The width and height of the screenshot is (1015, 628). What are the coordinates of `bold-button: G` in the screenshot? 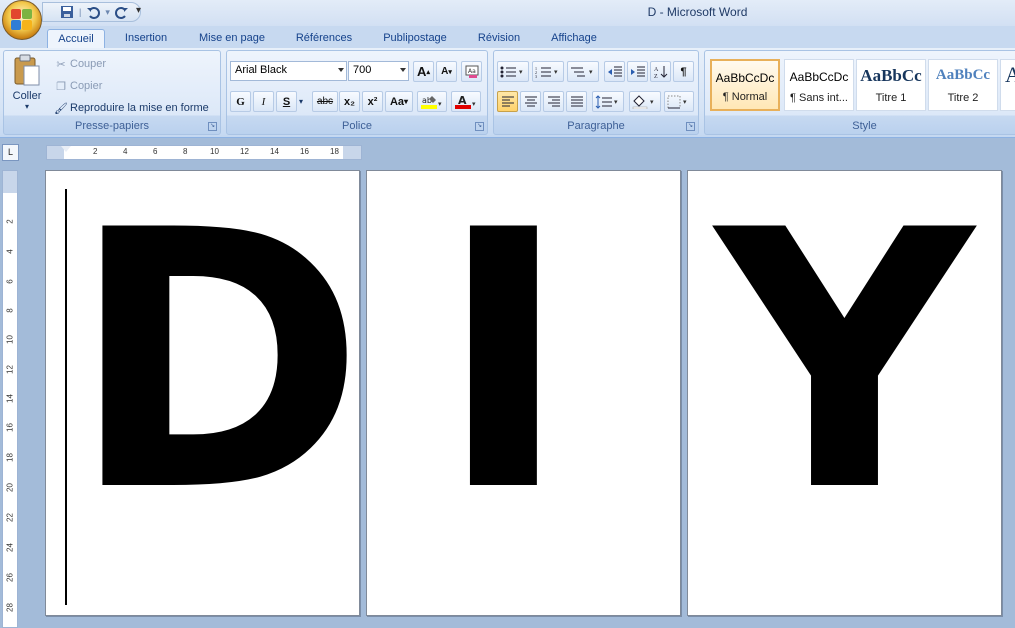 It's located at (240, 101).